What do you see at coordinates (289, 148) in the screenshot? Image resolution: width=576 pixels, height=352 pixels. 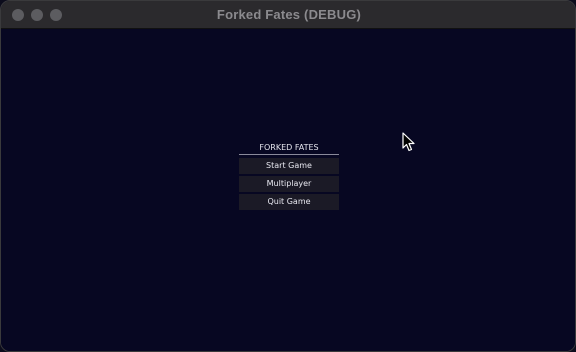 I see `menu-title: FORKED FATES` at bounding box center [289, 148].